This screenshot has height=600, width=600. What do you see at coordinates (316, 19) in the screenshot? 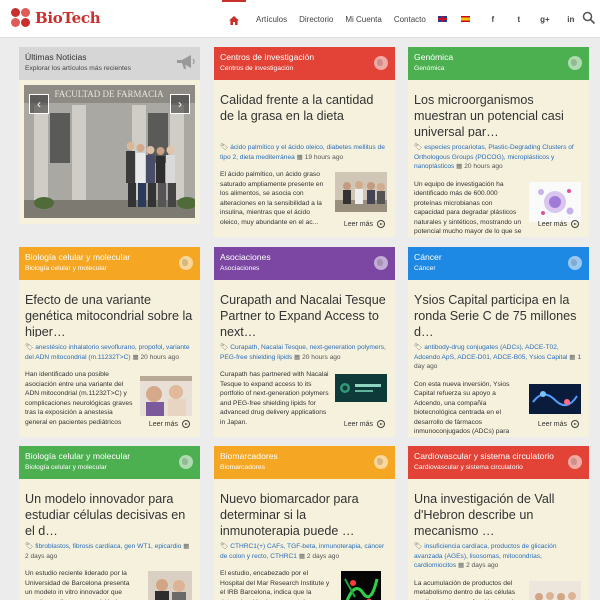
I see `nav-directorio: Directorio` at bounding box center [316, 19].